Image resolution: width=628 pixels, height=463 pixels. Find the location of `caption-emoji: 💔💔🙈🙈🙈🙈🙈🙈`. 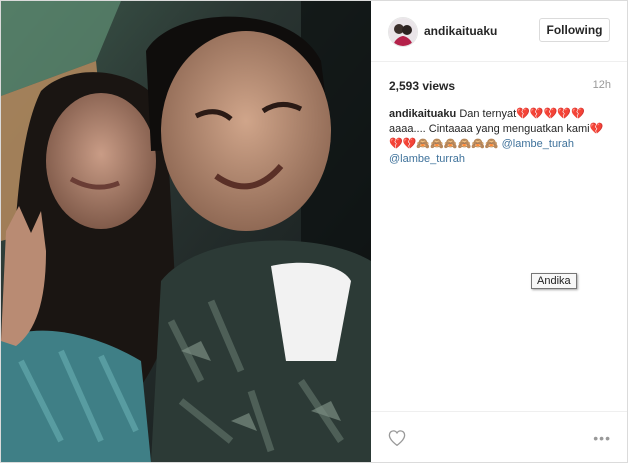

caption-emoji: 💔💔🙈🙈🙈🙈🙈🙈 is located at coordinates (444, 144).